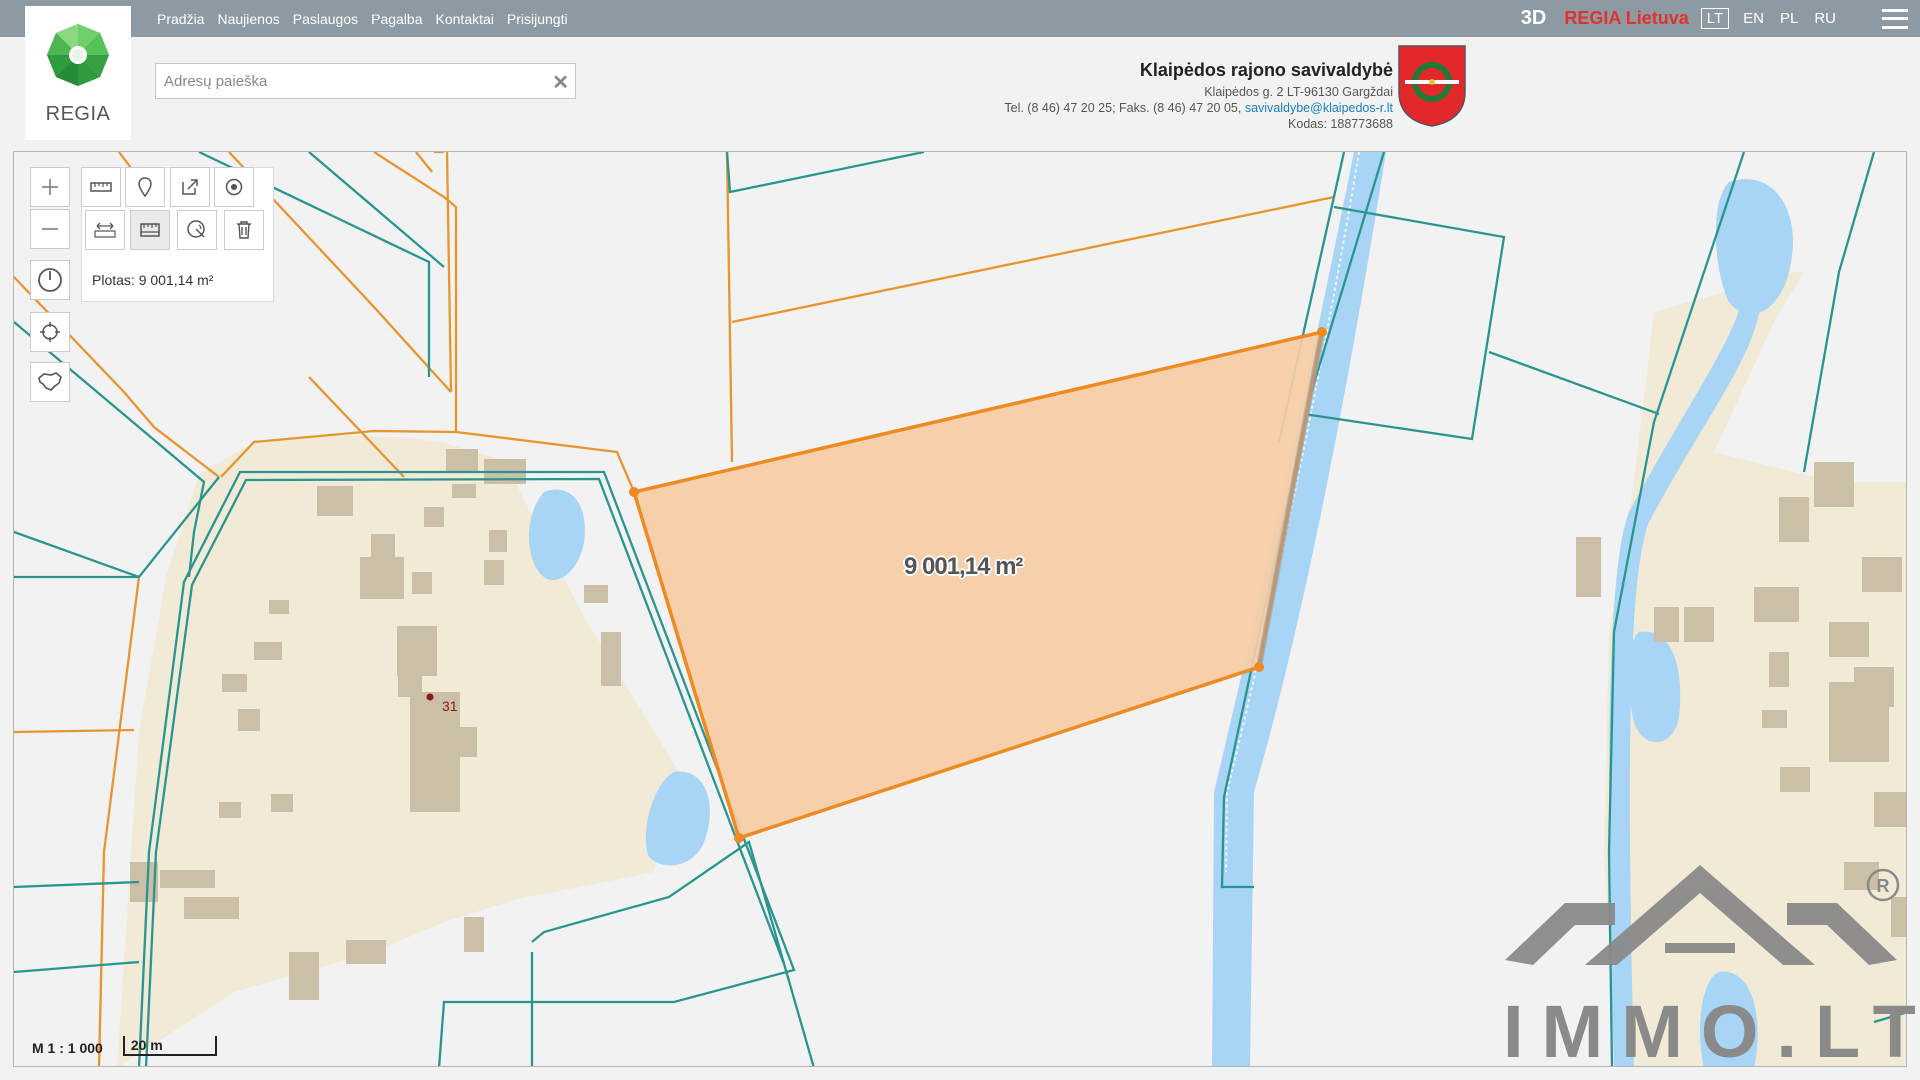 The image size is (1920, 1080). I want to click on trash-icon, so click(244, 230).